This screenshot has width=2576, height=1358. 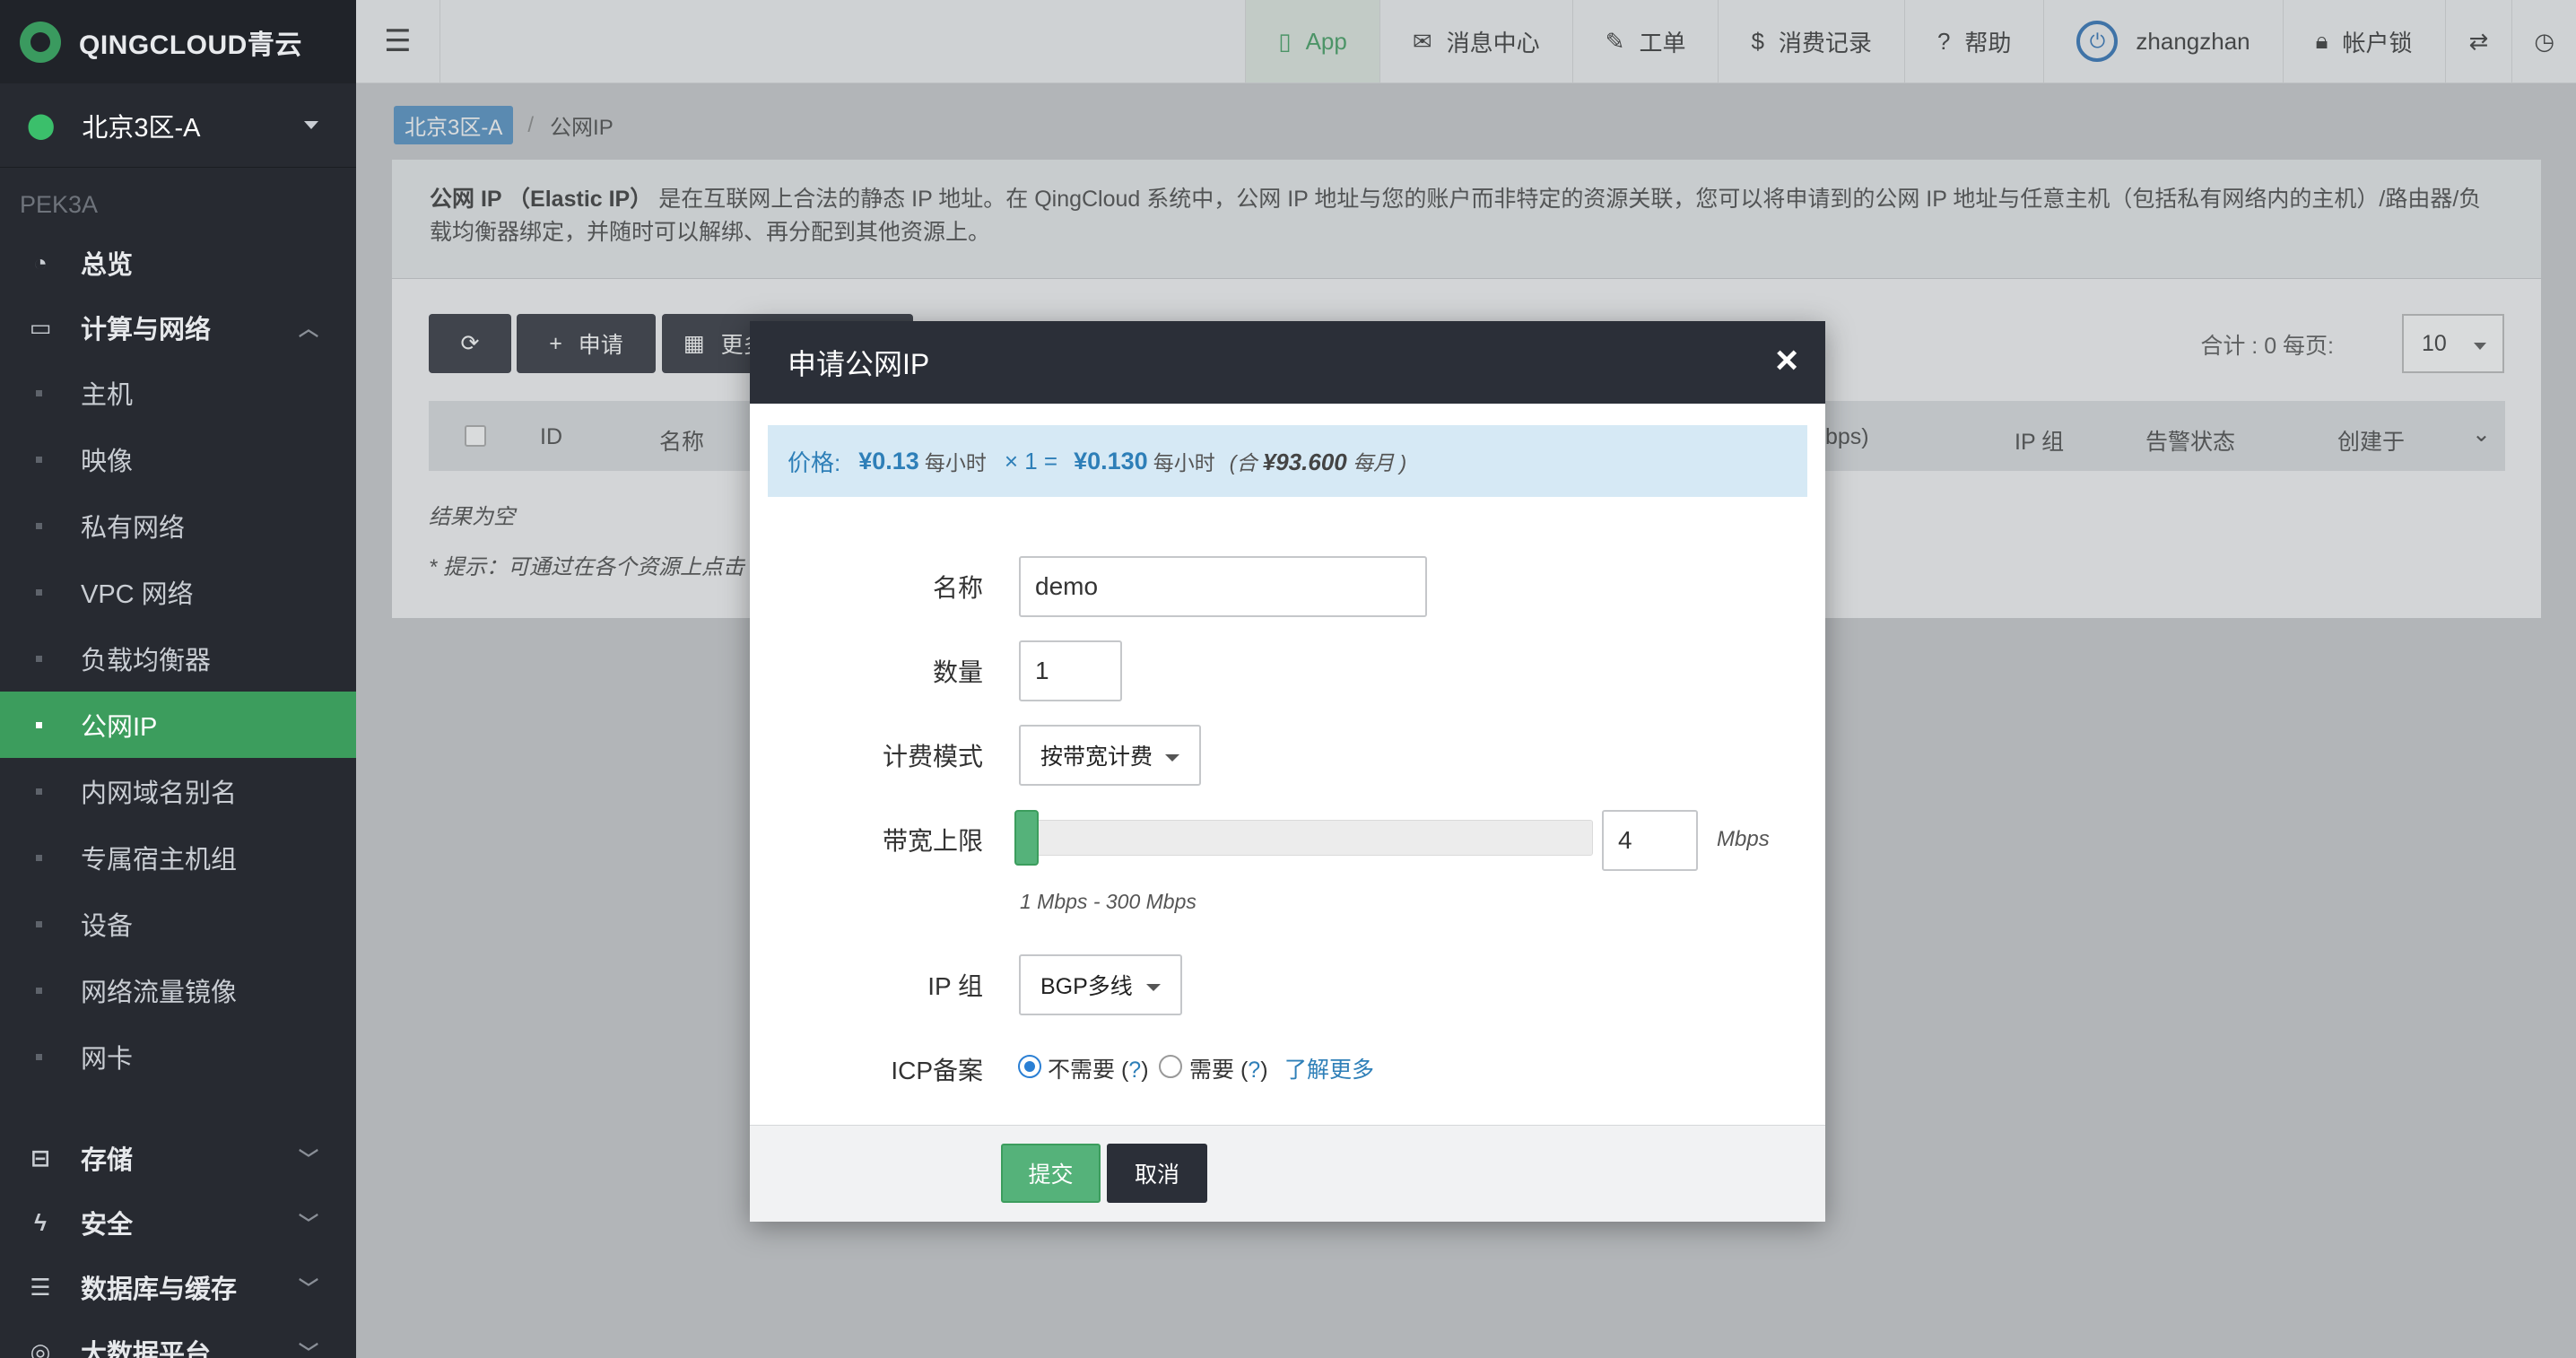 I want to click on monthly-value: ¥93.600, so click(x=1304, y=461).